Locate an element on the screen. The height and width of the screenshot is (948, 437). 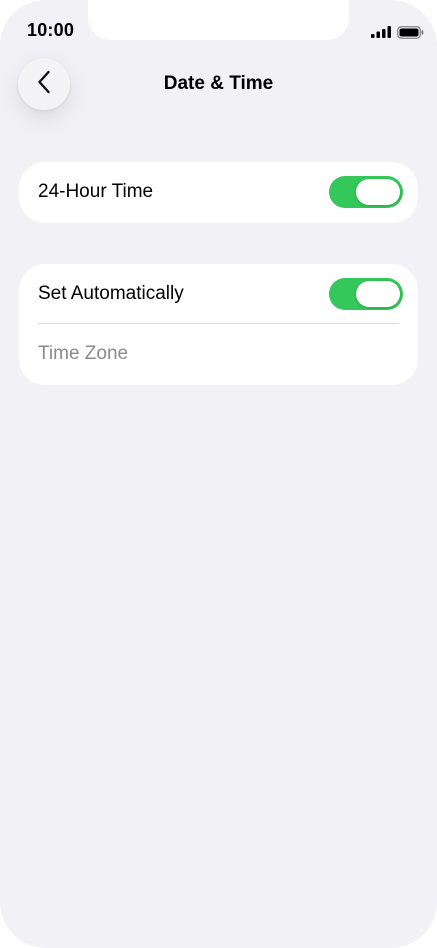
row-label-set-automatically: Set Automatically is located at coordinates (111, 293).